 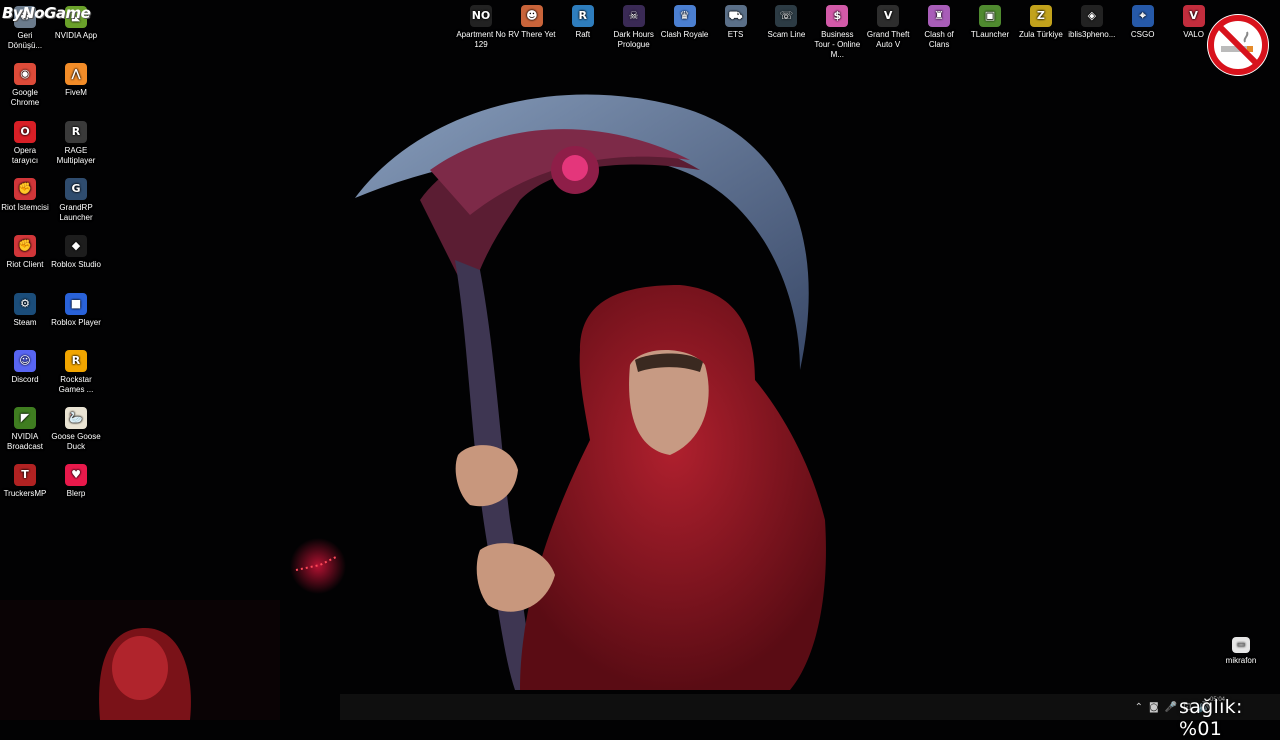 I want to click on desktop-icon-label: Opera tarayıcı, so click(x=25, y=155).